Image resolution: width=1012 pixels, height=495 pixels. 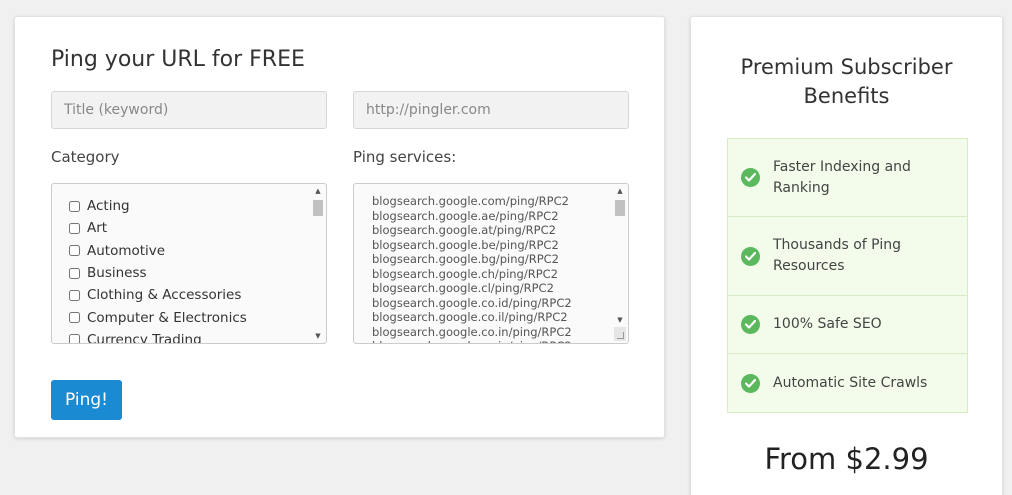 What do you see at coordinates (837, 255) in the screenshot?
I see `benefit-text: Thousands of Ping Resources` at bounding box center [837, 255].